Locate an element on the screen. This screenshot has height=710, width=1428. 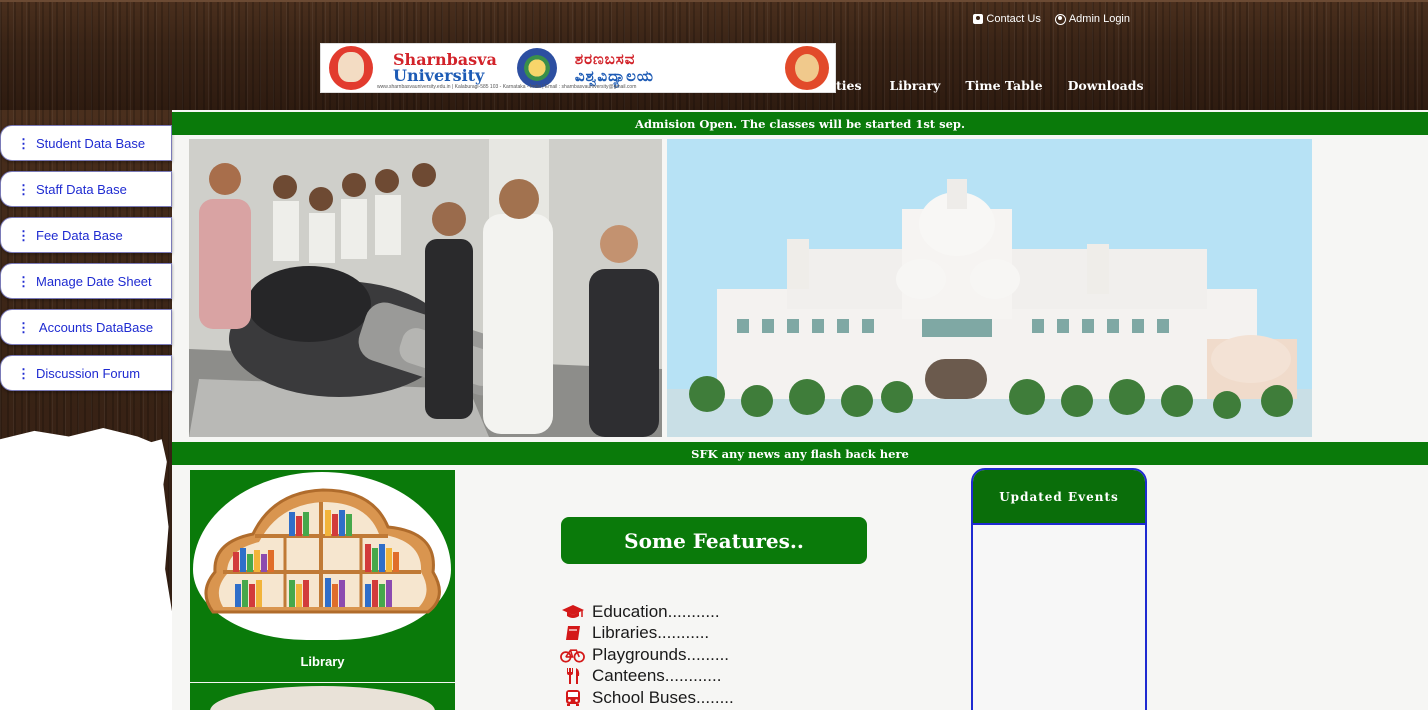
admin-login-label: Admin Login is located at coordinates (1099, 19).